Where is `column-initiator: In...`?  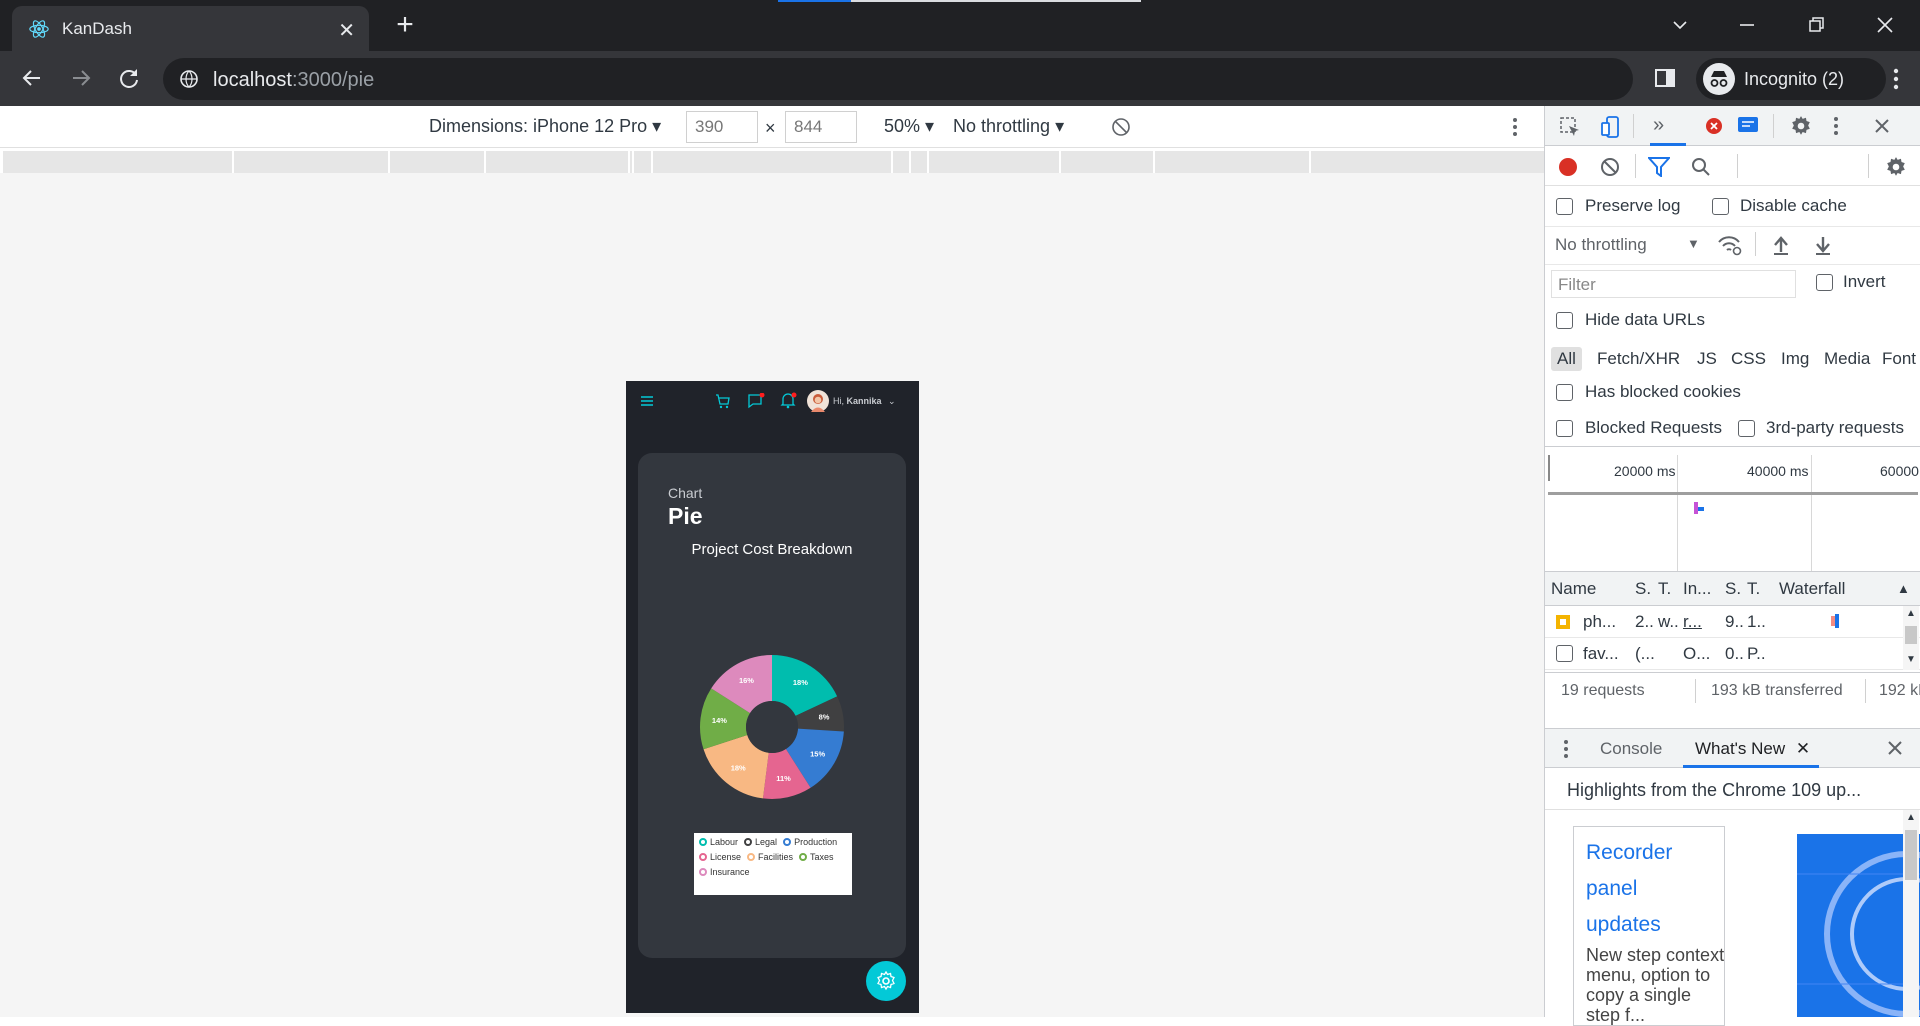
column-initiator: In... is located at coordinates (1697, 589).